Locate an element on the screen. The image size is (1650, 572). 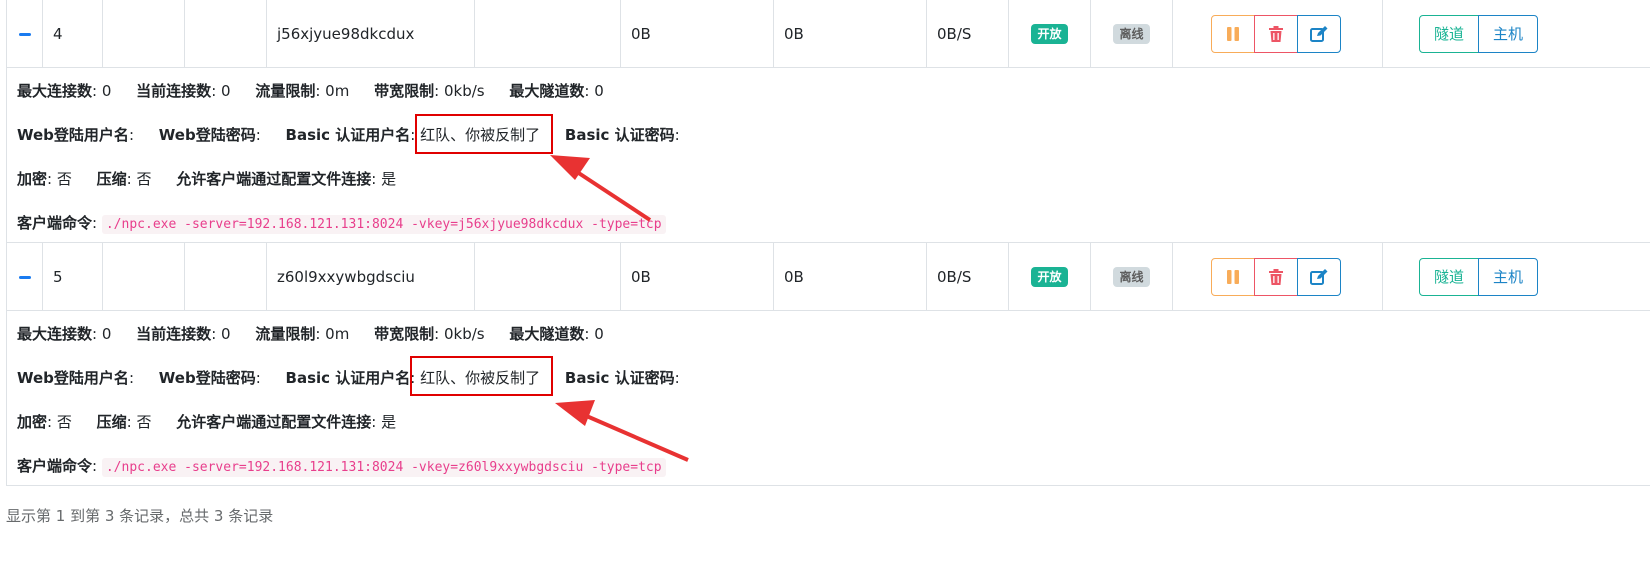
detail-label: 当前连接数 is located at coordinates (174, 334).